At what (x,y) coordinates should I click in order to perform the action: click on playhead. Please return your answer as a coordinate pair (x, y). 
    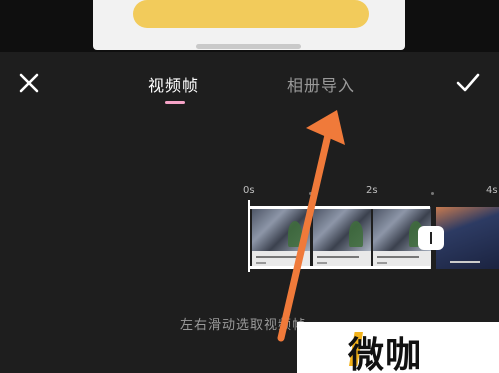
    Looking at the image, I should click on (249, 236).